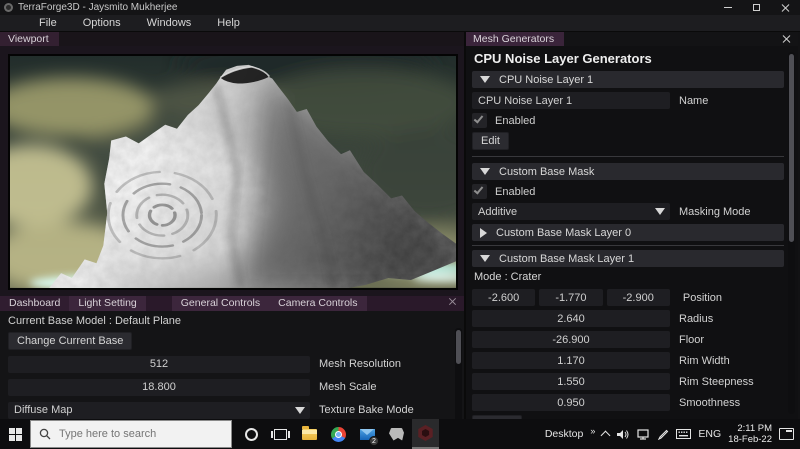  I want to click on position-label: Position, so click(702, 297).